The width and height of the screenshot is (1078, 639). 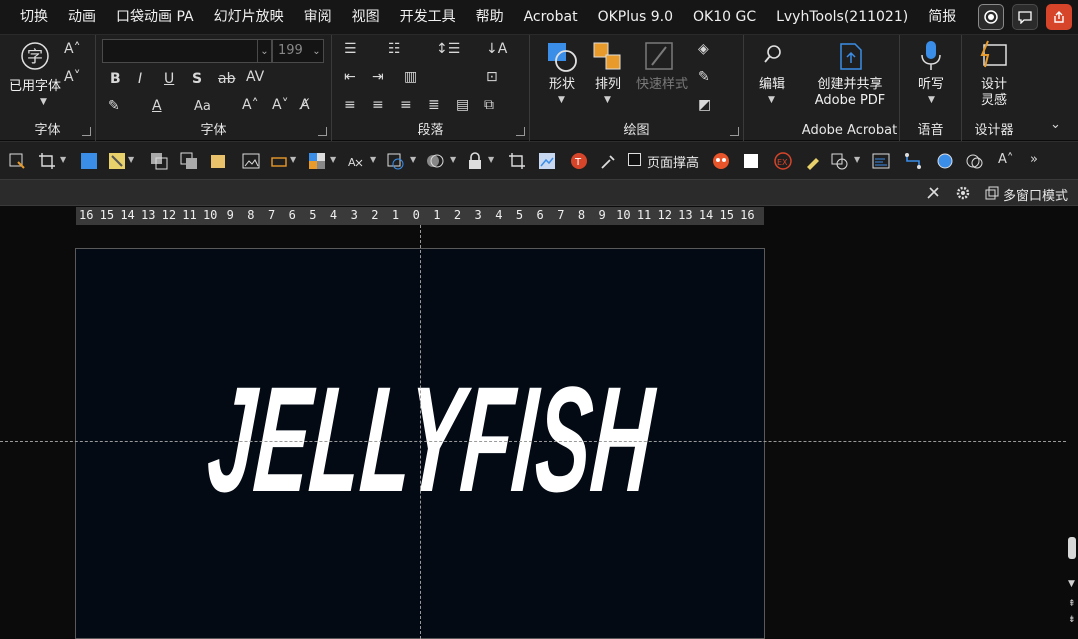 What do you see at coordinates (1072, 423) in the screenshot?
I see `vertical-scrollbar: ▼ ⇞ ⇟` at bounding box center [1072, 423].